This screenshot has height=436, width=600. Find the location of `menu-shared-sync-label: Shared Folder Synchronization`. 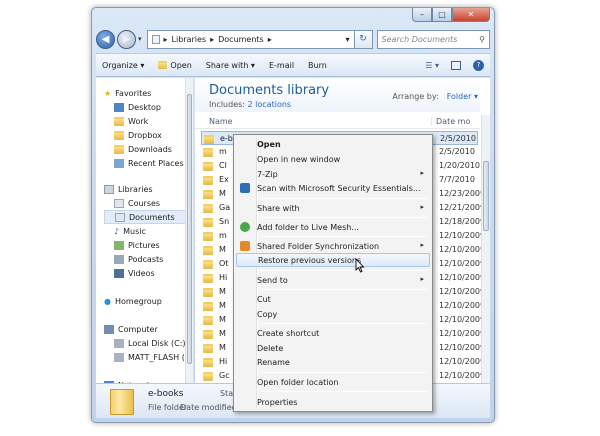

menu-shared-sync-label: Shared Folder Synchronization is located at coordinates (318, 246).